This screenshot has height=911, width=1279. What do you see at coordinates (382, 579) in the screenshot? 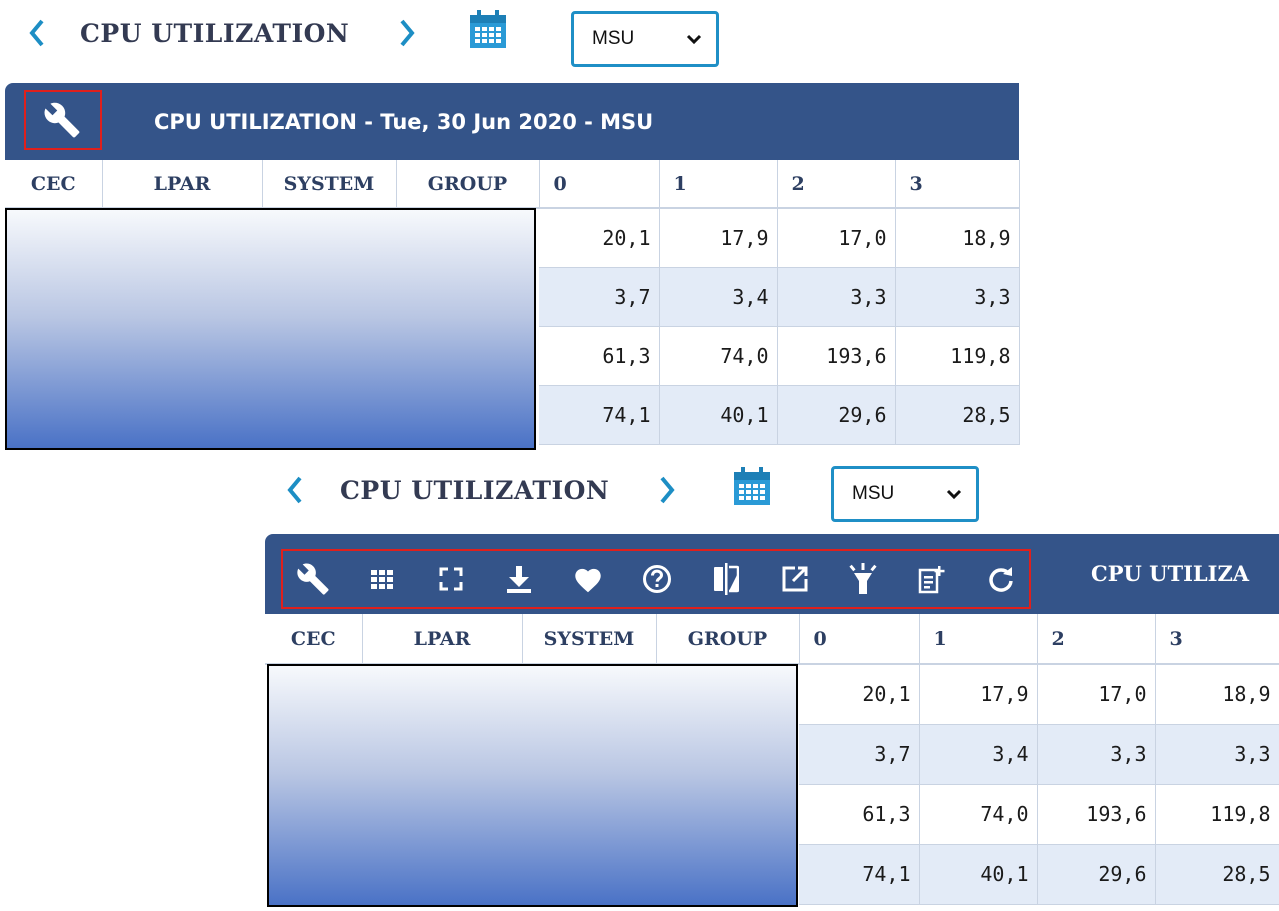
I see `grid-icon` at bounding box center [382, 579].